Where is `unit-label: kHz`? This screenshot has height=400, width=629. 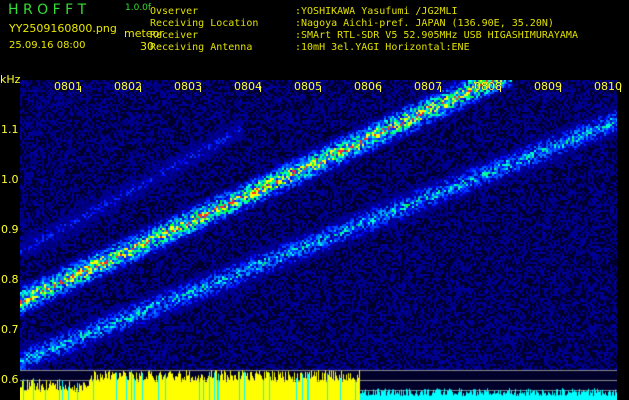 unit-label: kHz is located at coordinates (10, 79).